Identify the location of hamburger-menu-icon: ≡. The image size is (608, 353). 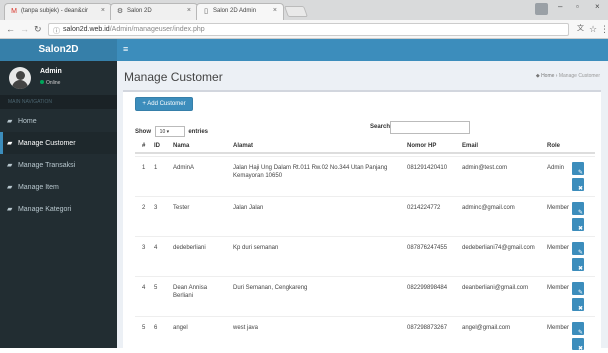
(125, 49).